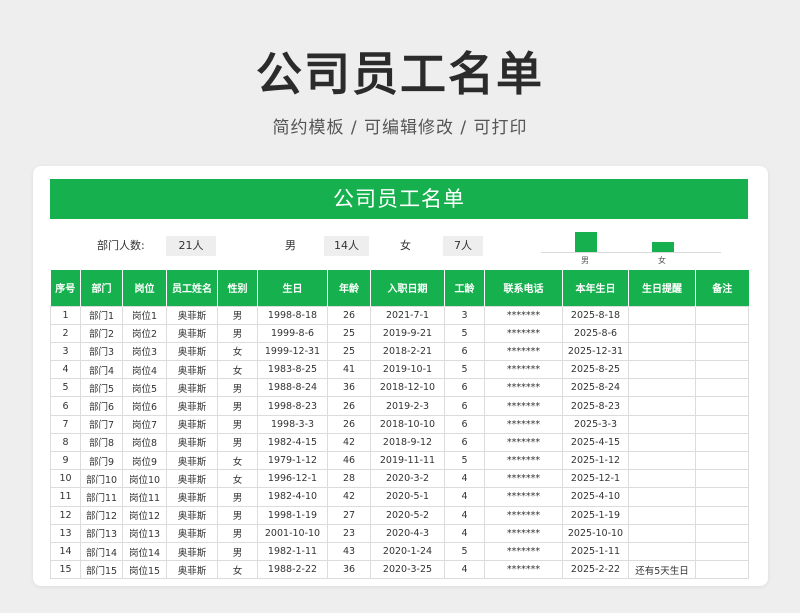 The width and height of the screenshot is (800, 613). Describe the element at coordinates (292, 479) in the screenshot. I see `table-cell: 1996-12-1` at that location.